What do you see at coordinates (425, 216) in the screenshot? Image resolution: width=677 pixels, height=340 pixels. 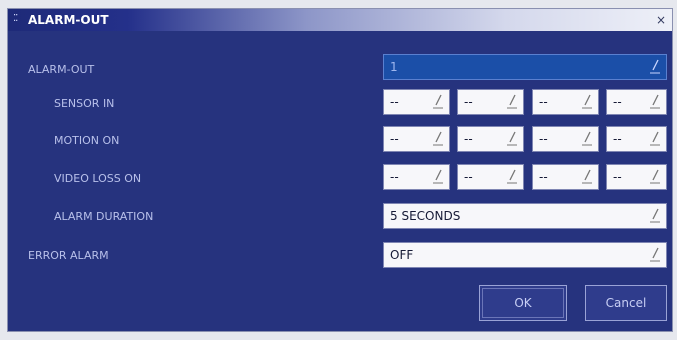 I see `alarm-duration-value: 5 SECONDS` at bounding box center [425, 216].